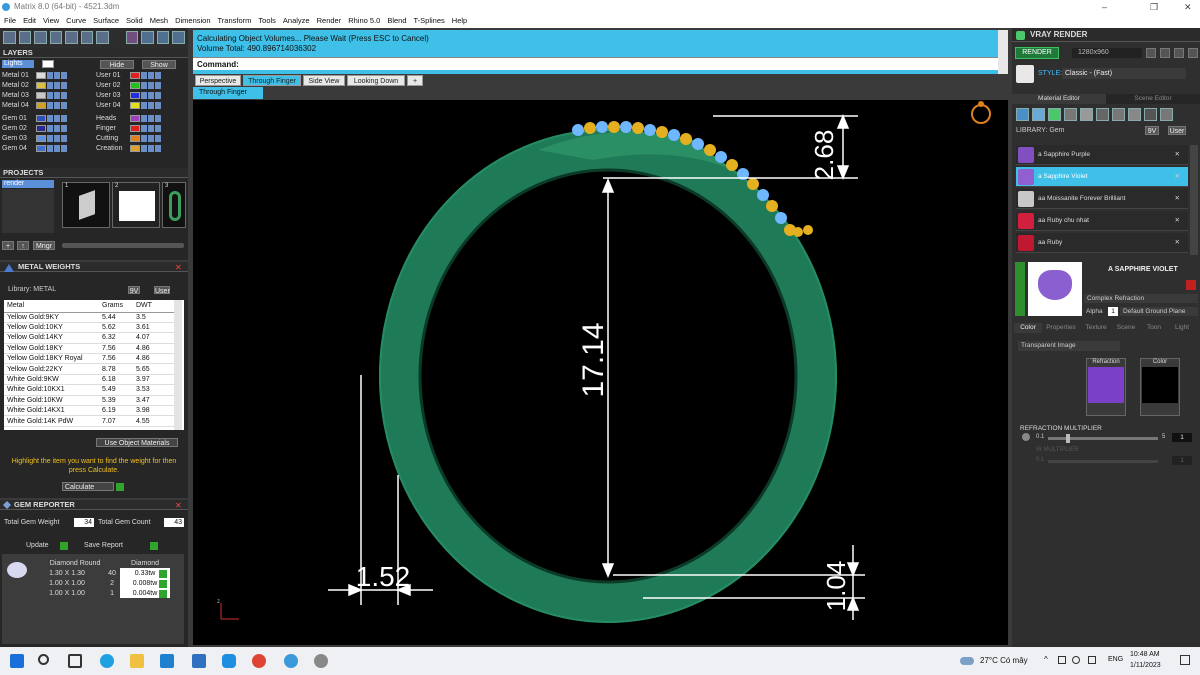  I want to click on clock-date: 1/11/2023, so click(1145, 665).